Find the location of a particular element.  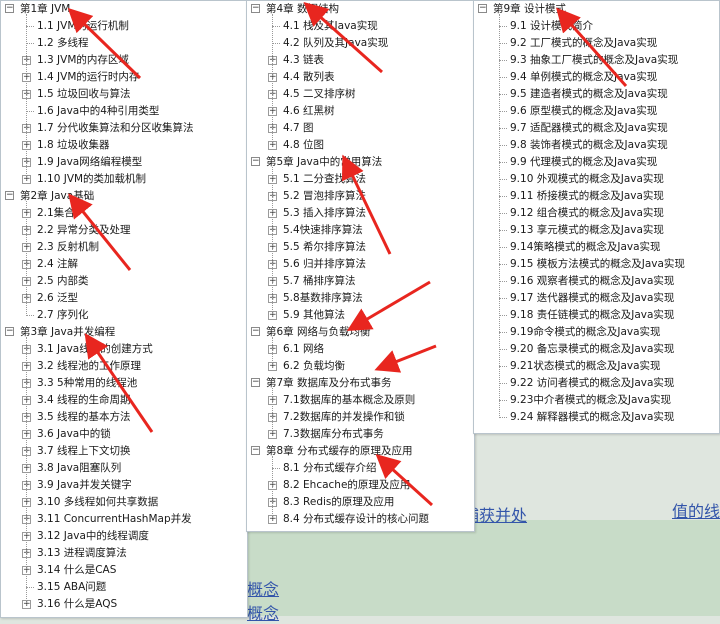

background-link-3: 概念 is located at coordinates (263, 588).